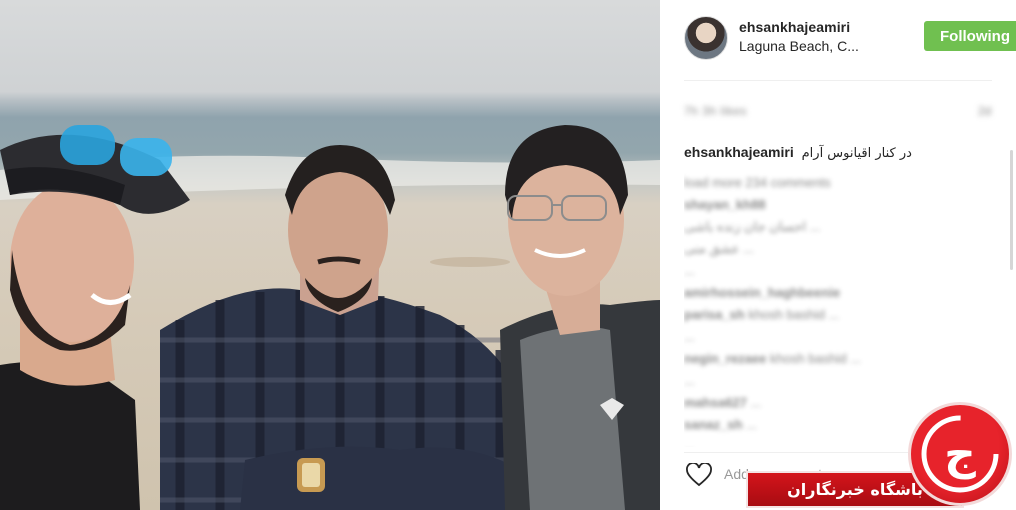 The image size is (1016, 510). Describe the element at coordinates (739, 152) in the screenshot. I see `caption-username: ehsankhajeamiri` at that location.